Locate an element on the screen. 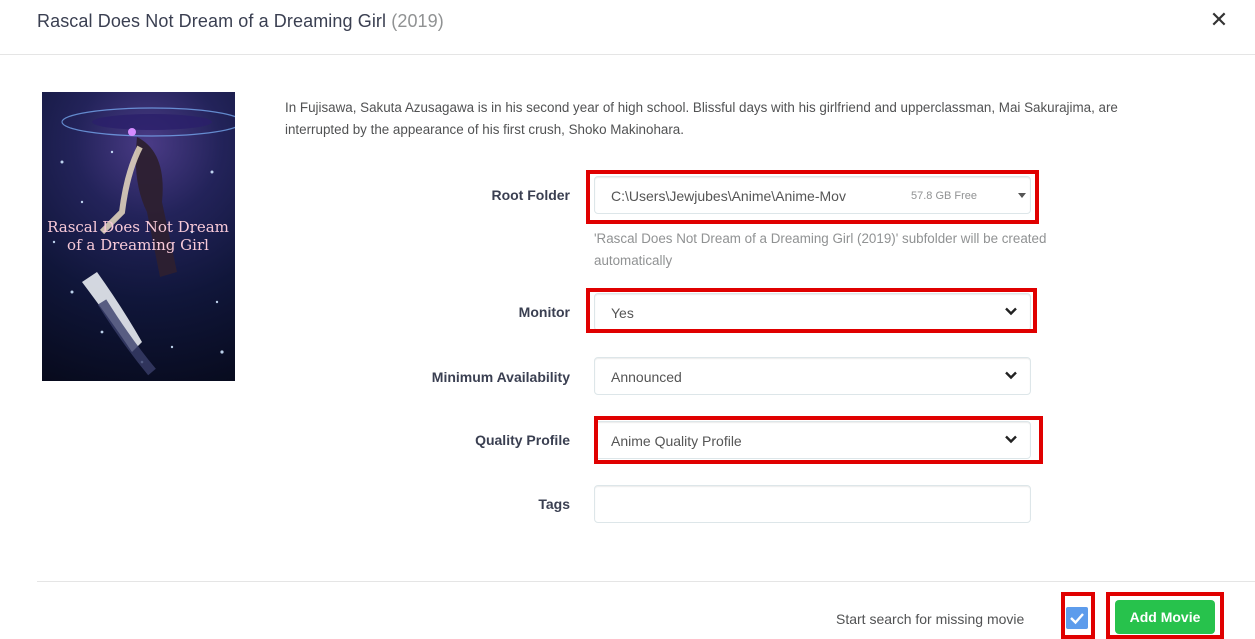 Image resolution: width=1255 pixels, height=639 pixels. start-search-checkbox is located at coordinates (1077, 618).